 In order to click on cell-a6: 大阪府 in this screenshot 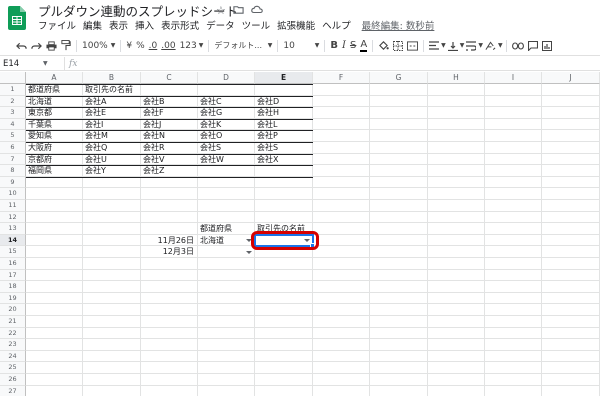, I will do `click(54, 148)`.